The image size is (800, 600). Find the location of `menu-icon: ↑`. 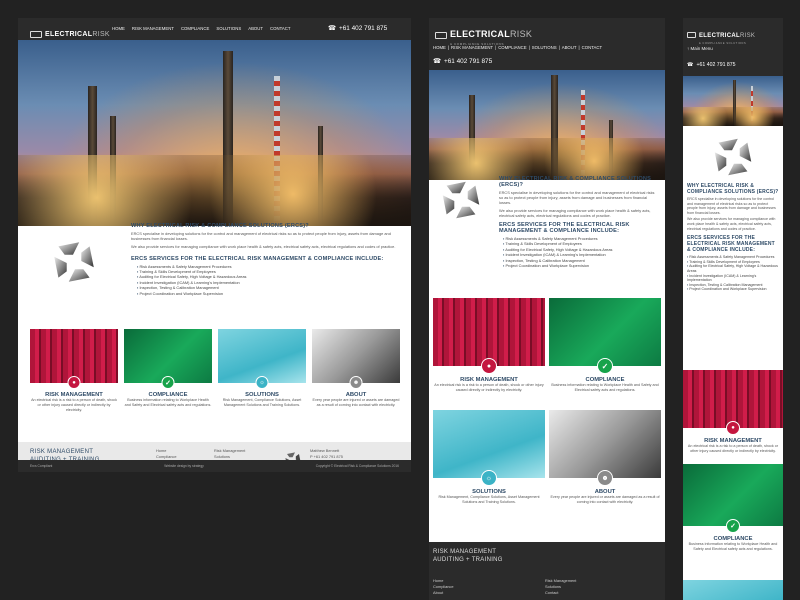

menu-icon: ↑ is located at coordinates (688, 48).